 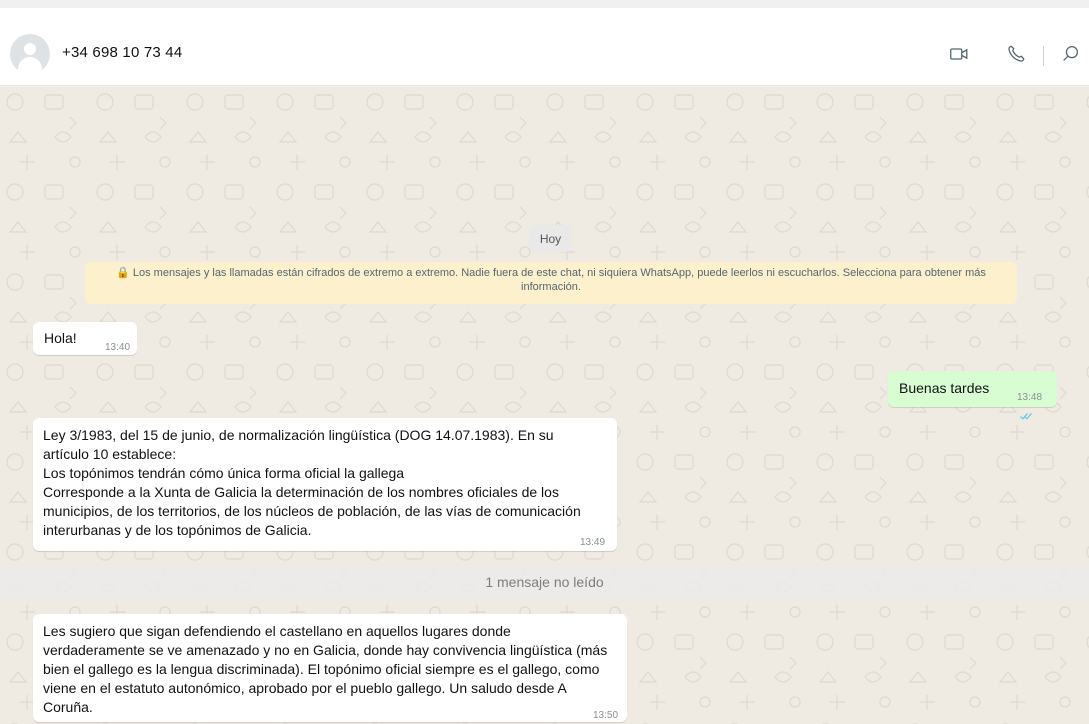 I want to click on message-bubble-outgoing: Buenas tardes 13:48, so click(x=972, y=395).